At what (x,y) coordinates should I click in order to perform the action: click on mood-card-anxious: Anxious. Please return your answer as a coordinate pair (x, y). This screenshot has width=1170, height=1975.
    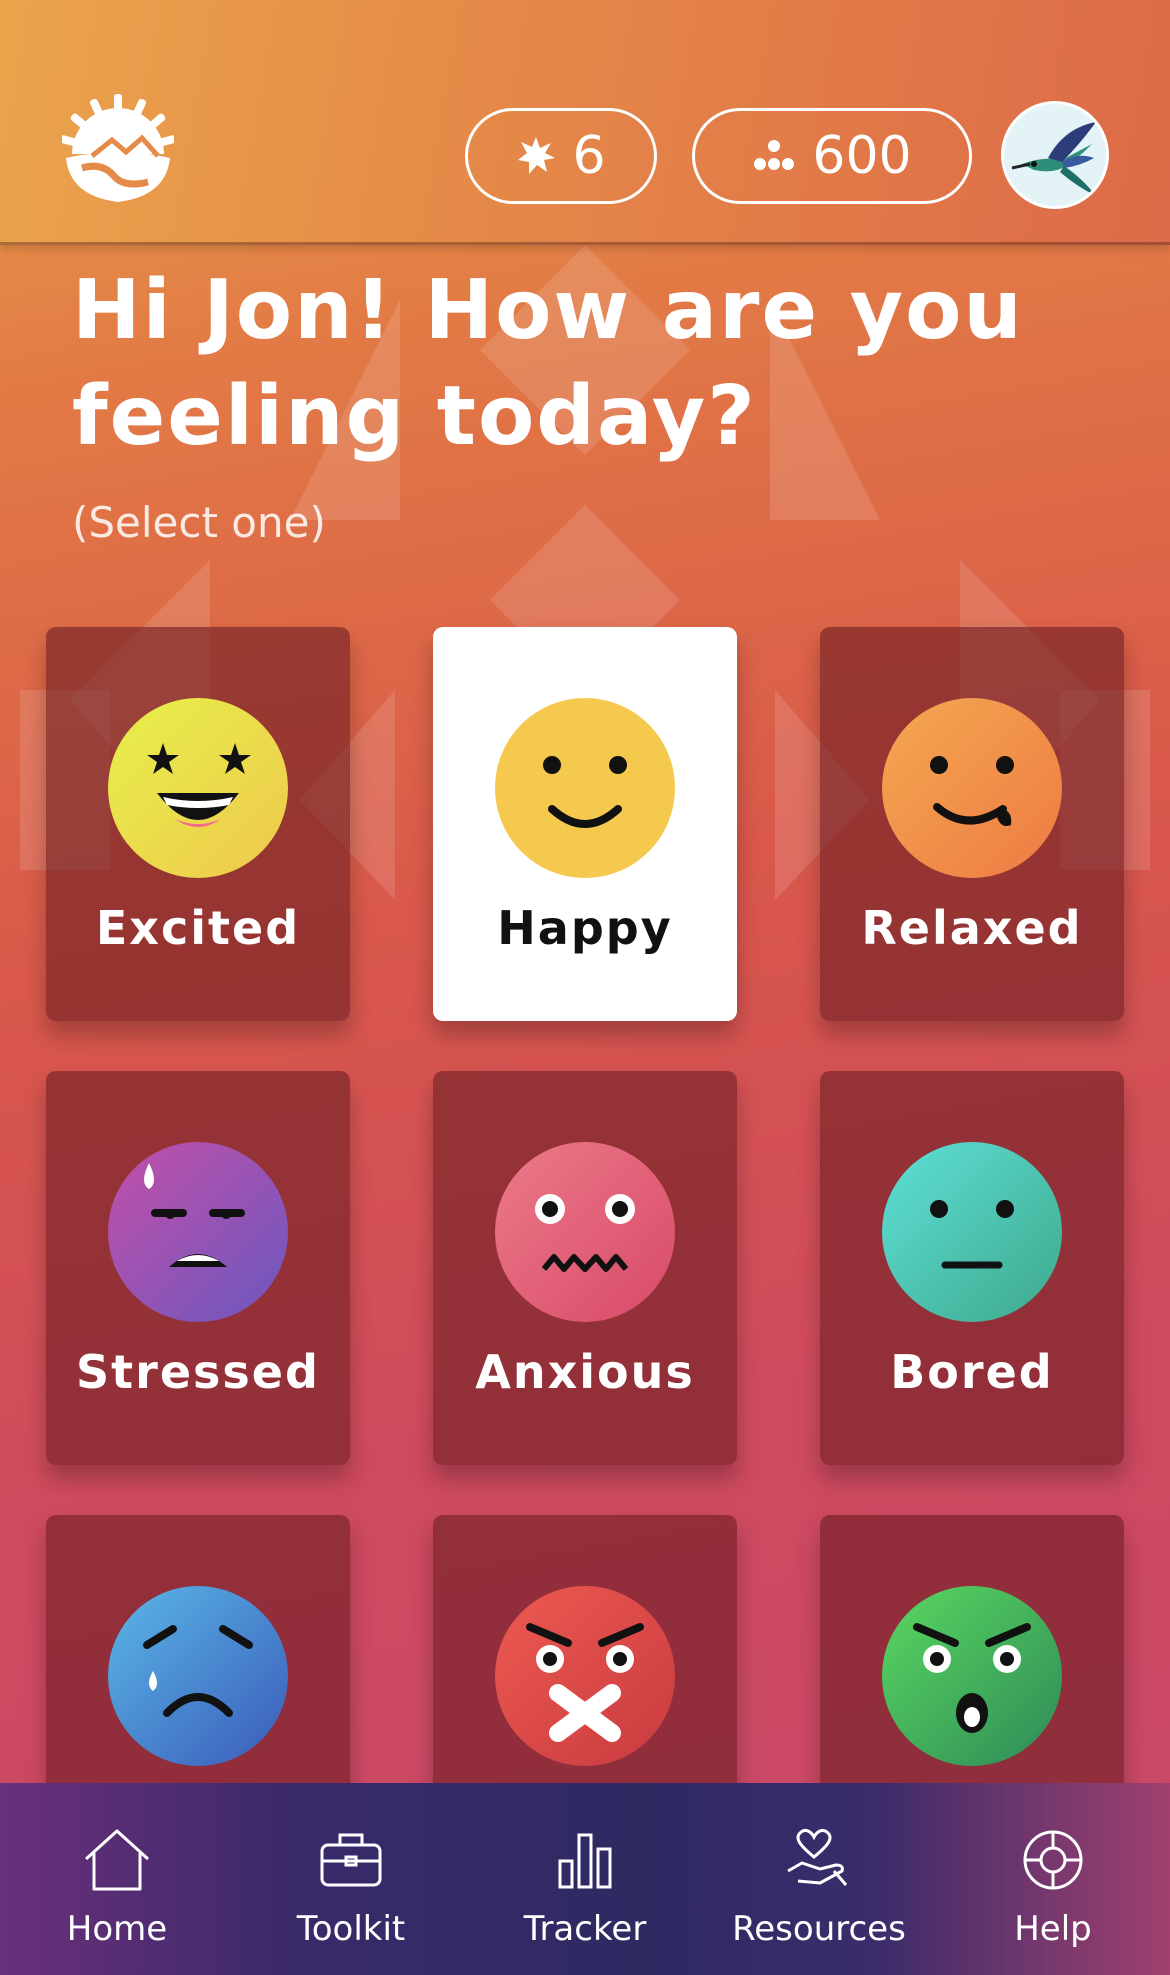
    Looking at the image, I should click on (585, 1268).